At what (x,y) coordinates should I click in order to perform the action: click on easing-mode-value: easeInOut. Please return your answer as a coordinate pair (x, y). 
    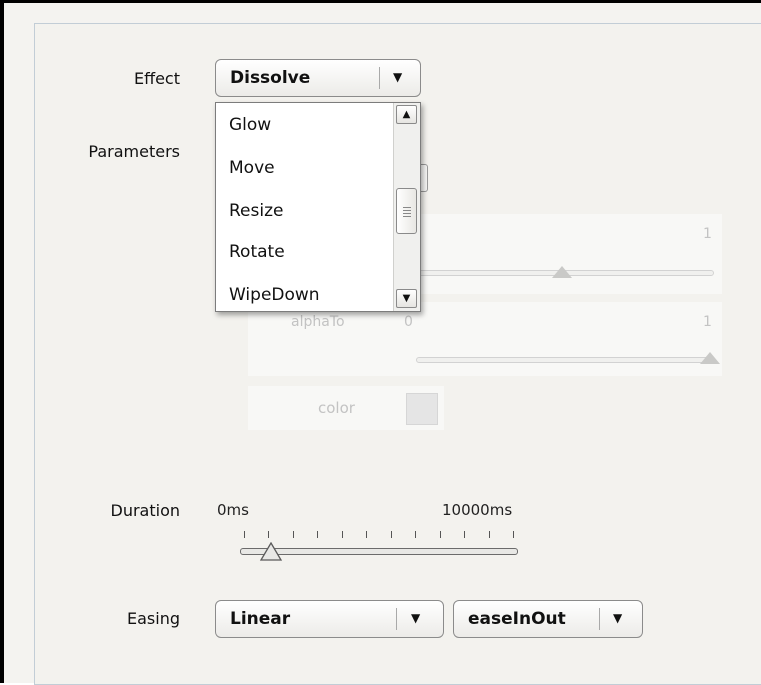
    Looking at the image, I should click on (517, 619).